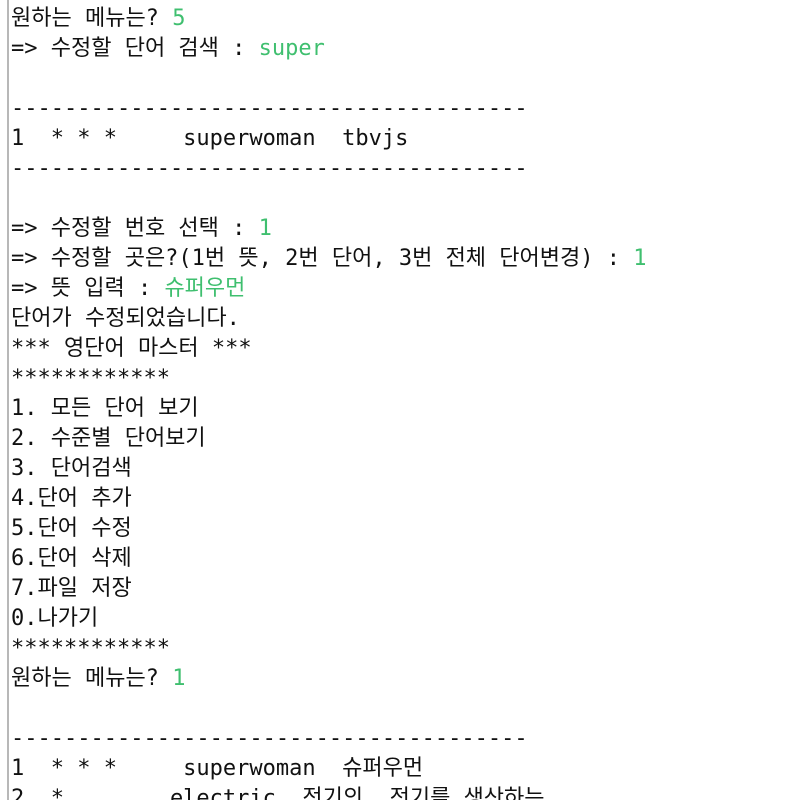  What do you see at coordinates (291, 48) in the screenshot?
I see `user-input: super` at bounding box center [291, 48].